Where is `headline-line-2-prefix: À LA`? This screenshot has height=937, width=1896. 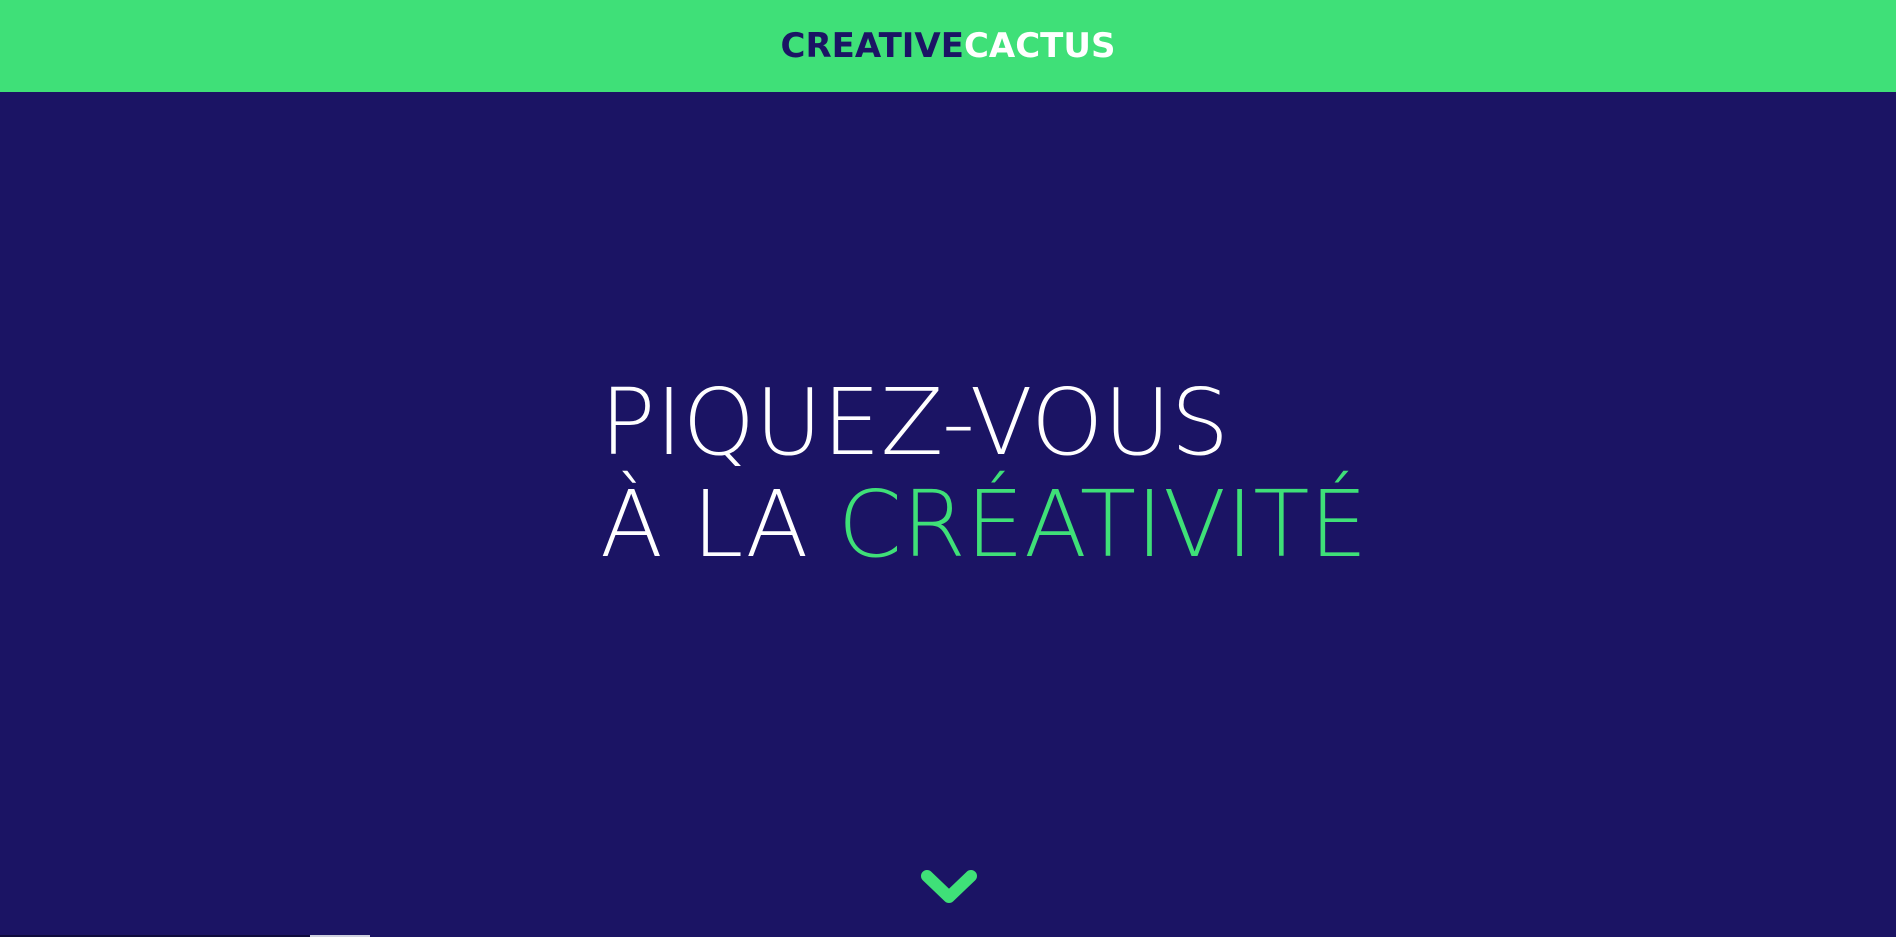 headline-line-2-prefix: À LA is located at coordinates (719, 524).